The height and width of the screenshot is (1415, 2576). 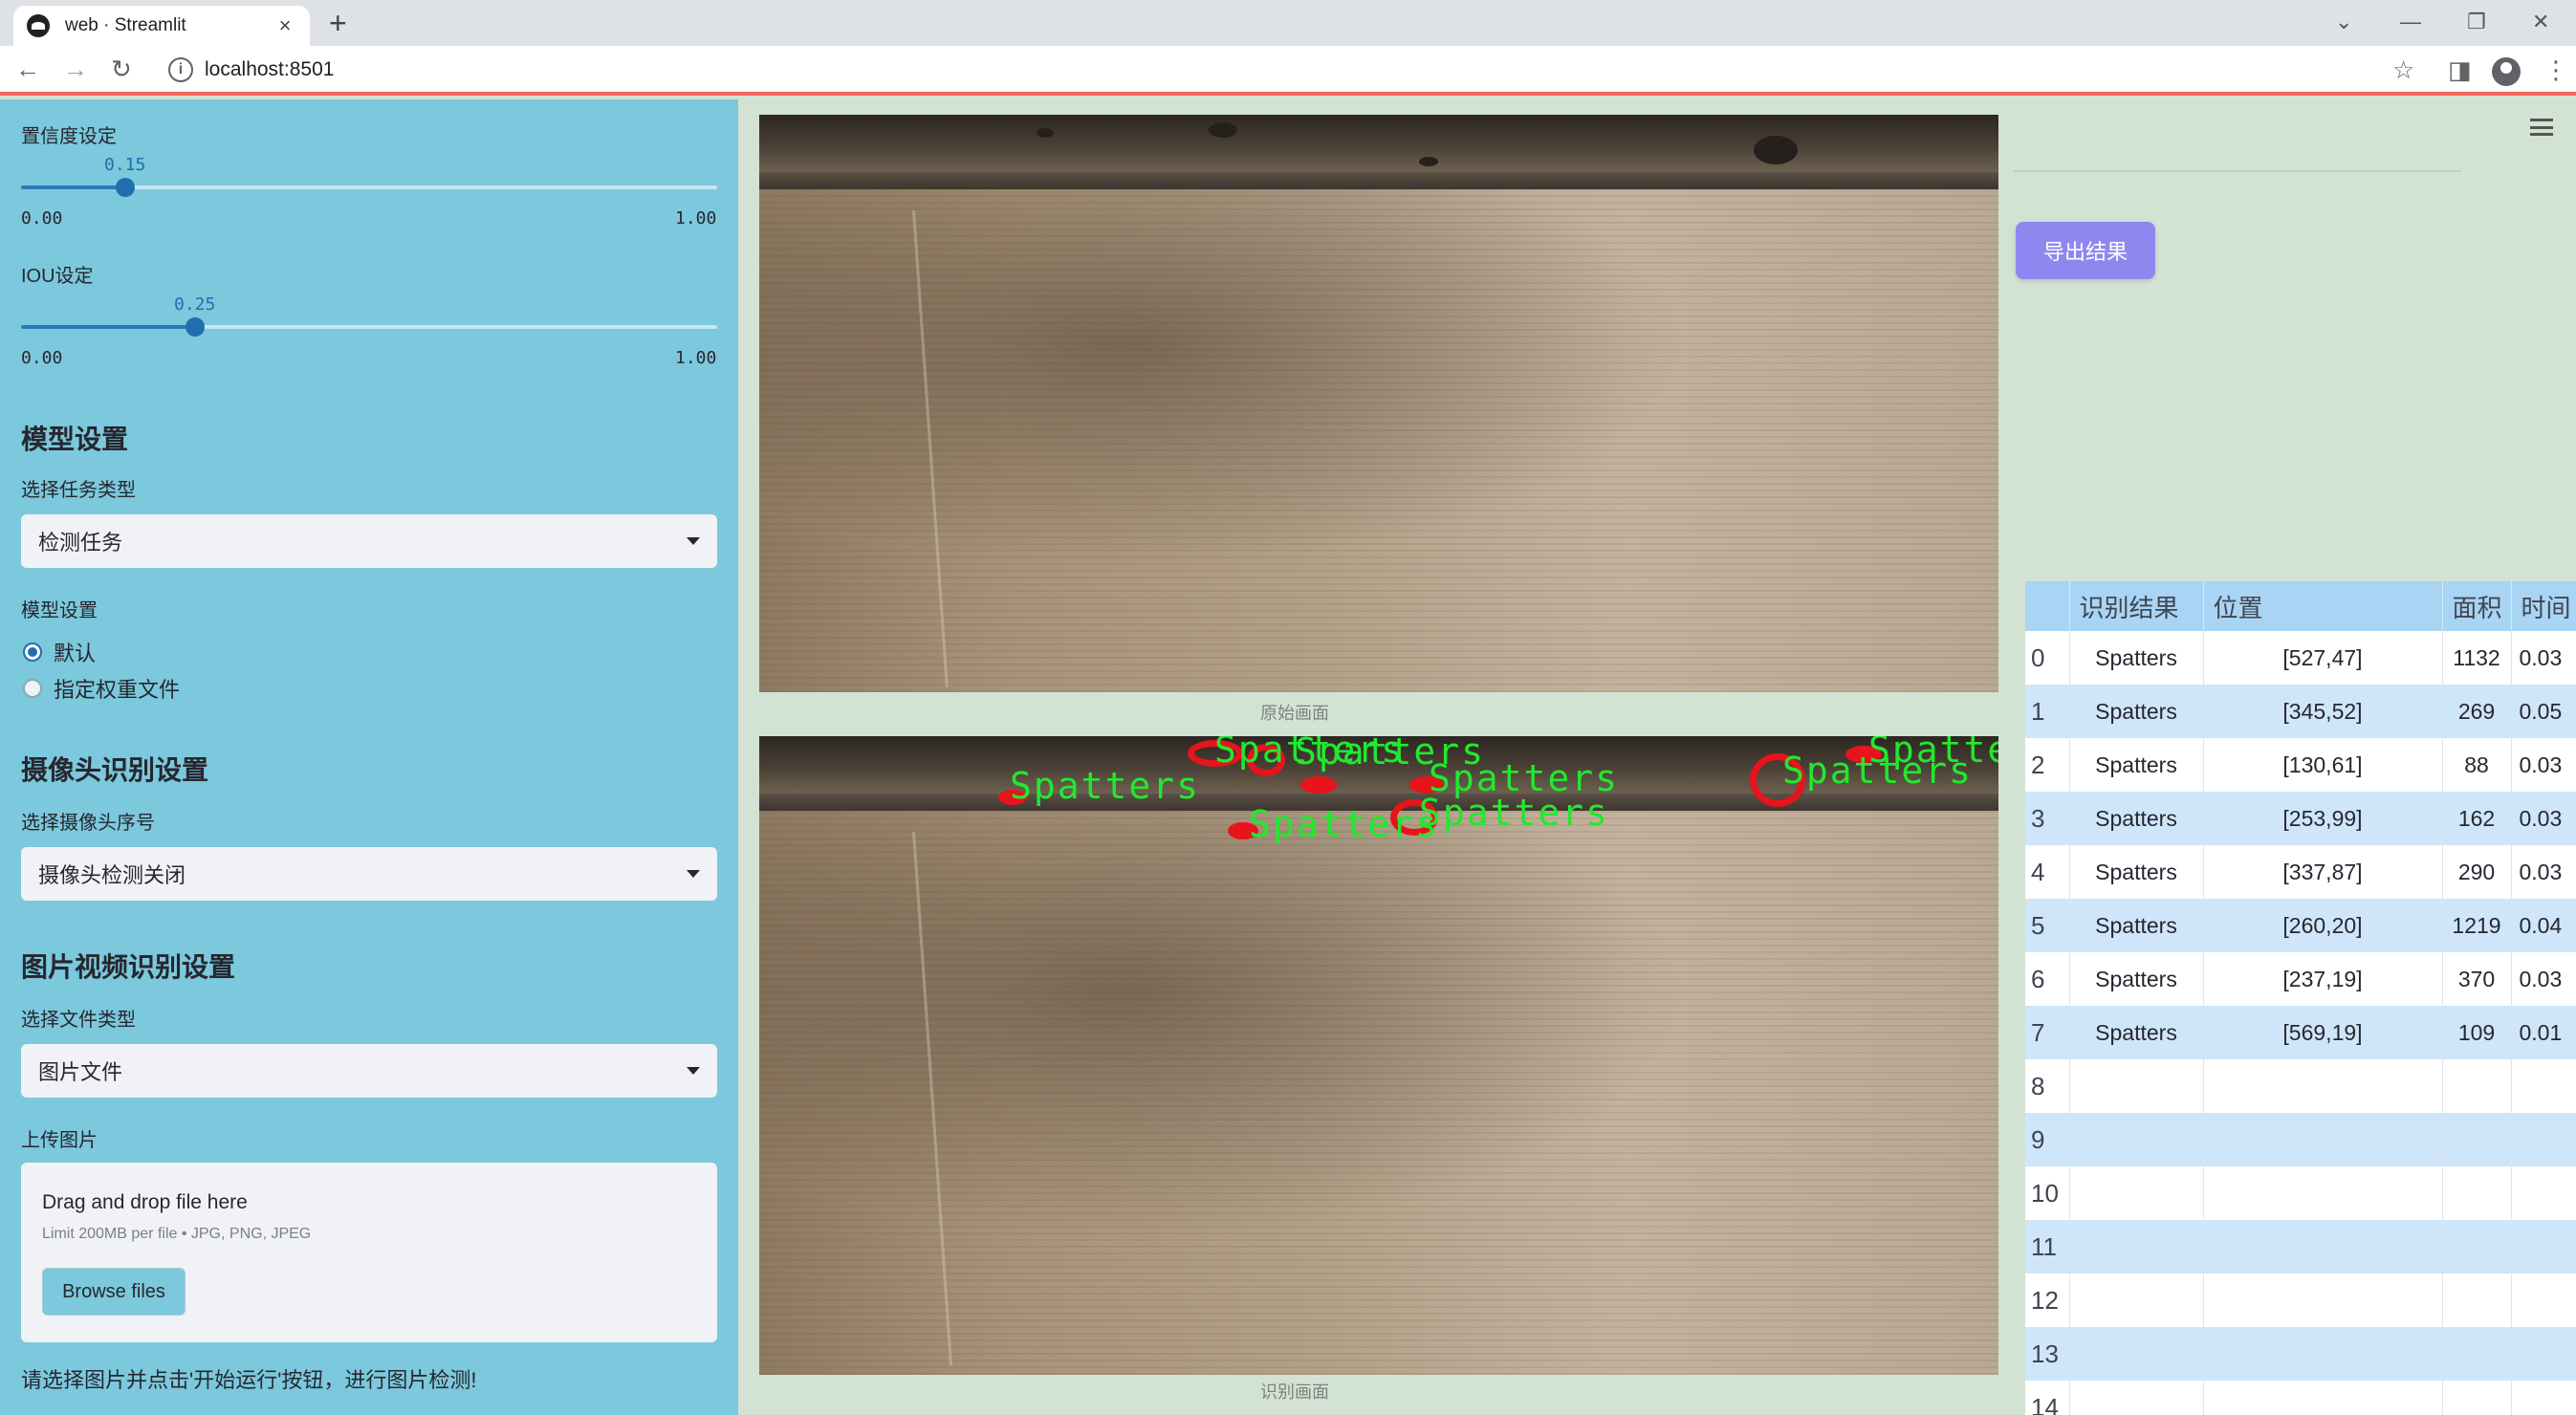 I want to click on browser-menu-icon: ⋮, so click(x=2555, y=69).